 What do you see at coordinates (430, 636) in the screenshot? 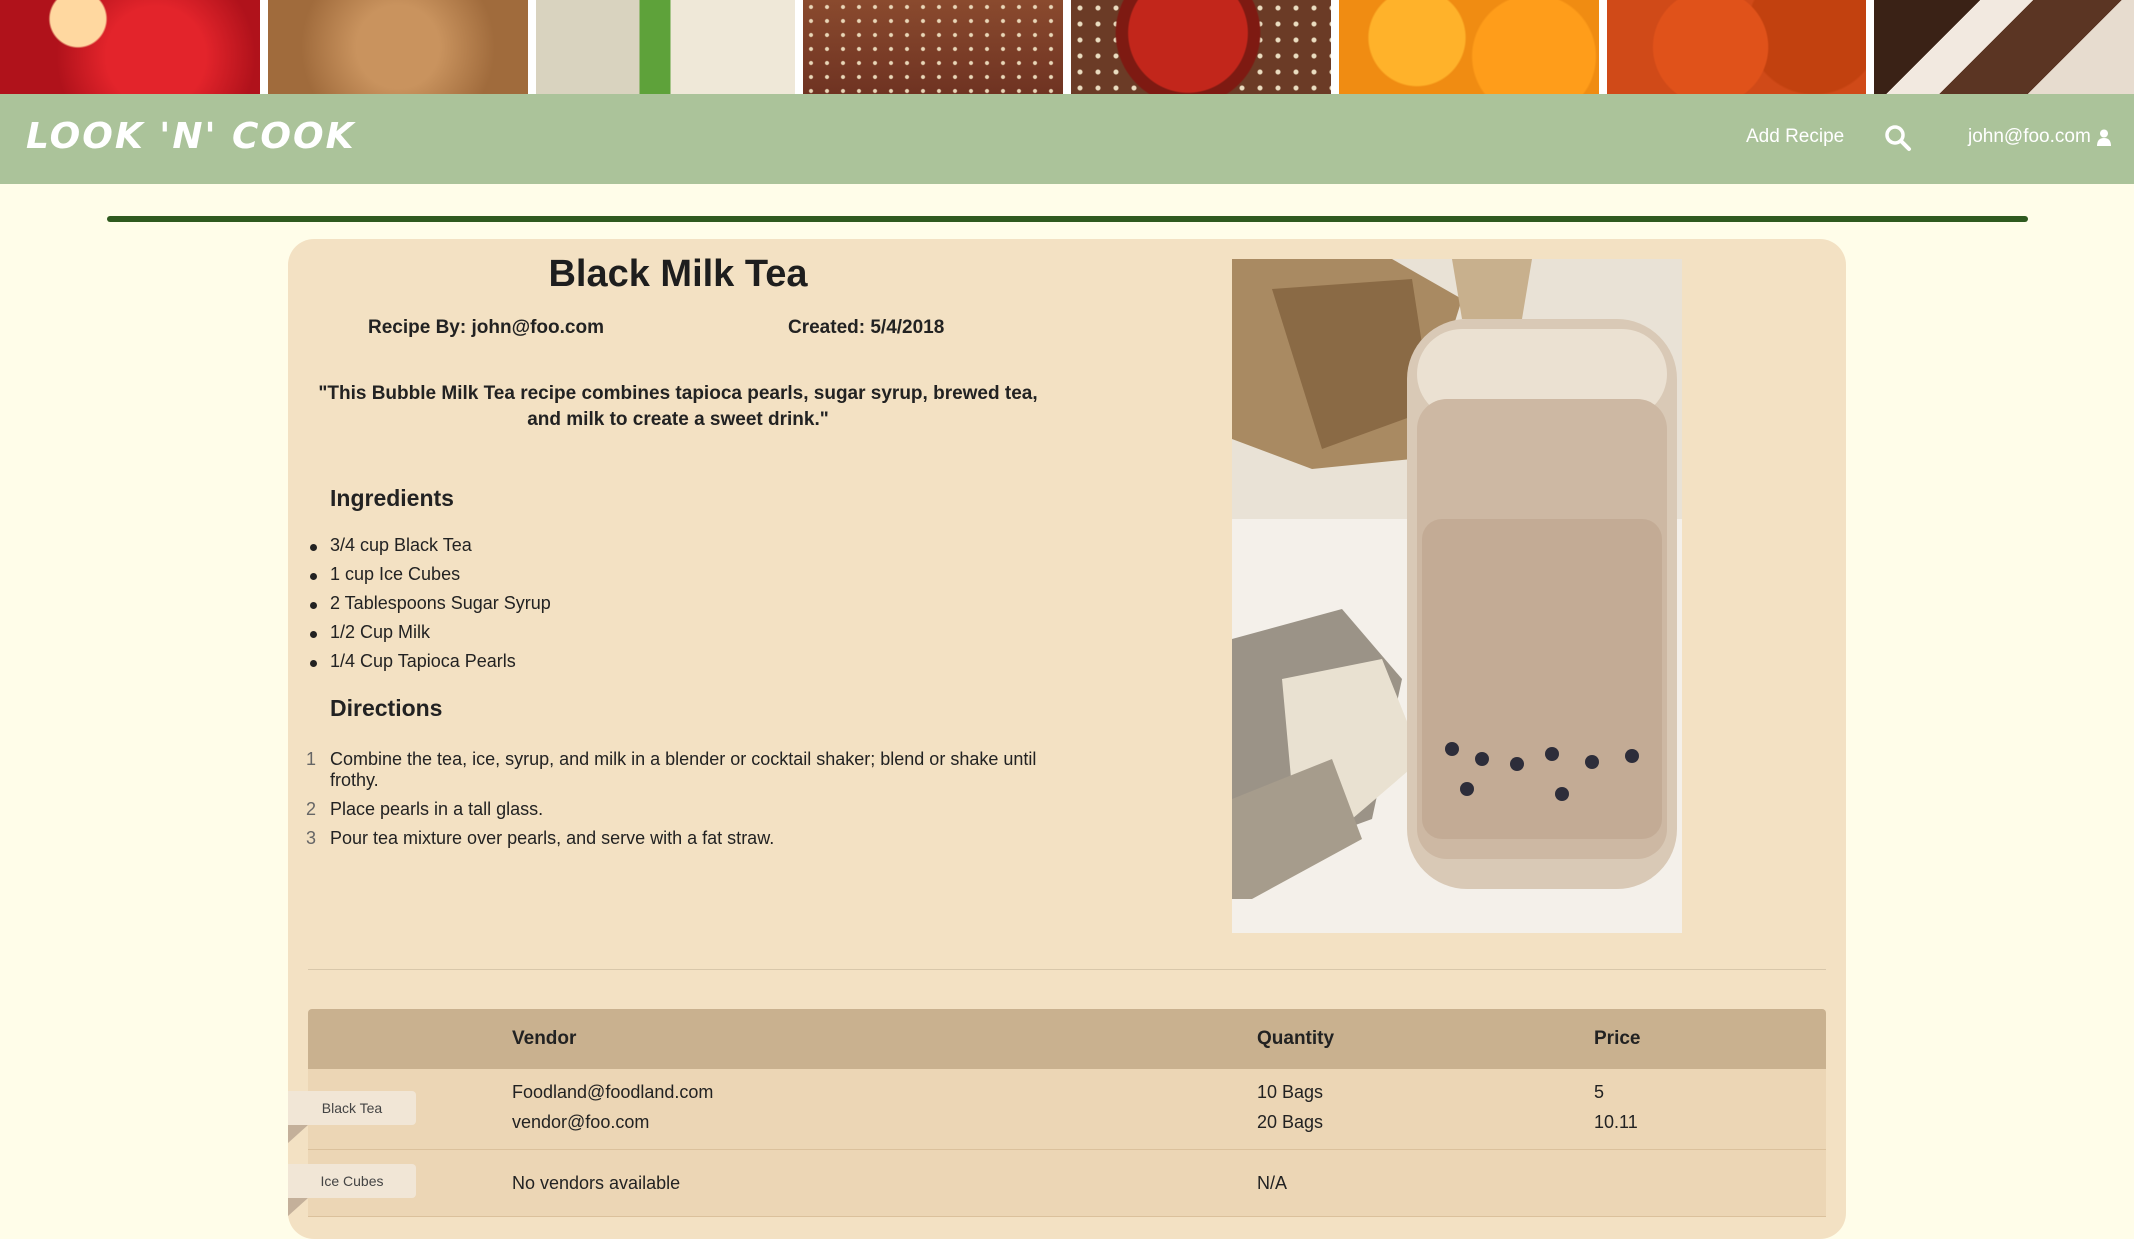
I see `ingredient-item: 1/2 Cup Milk` at bounding box center [430, 636].